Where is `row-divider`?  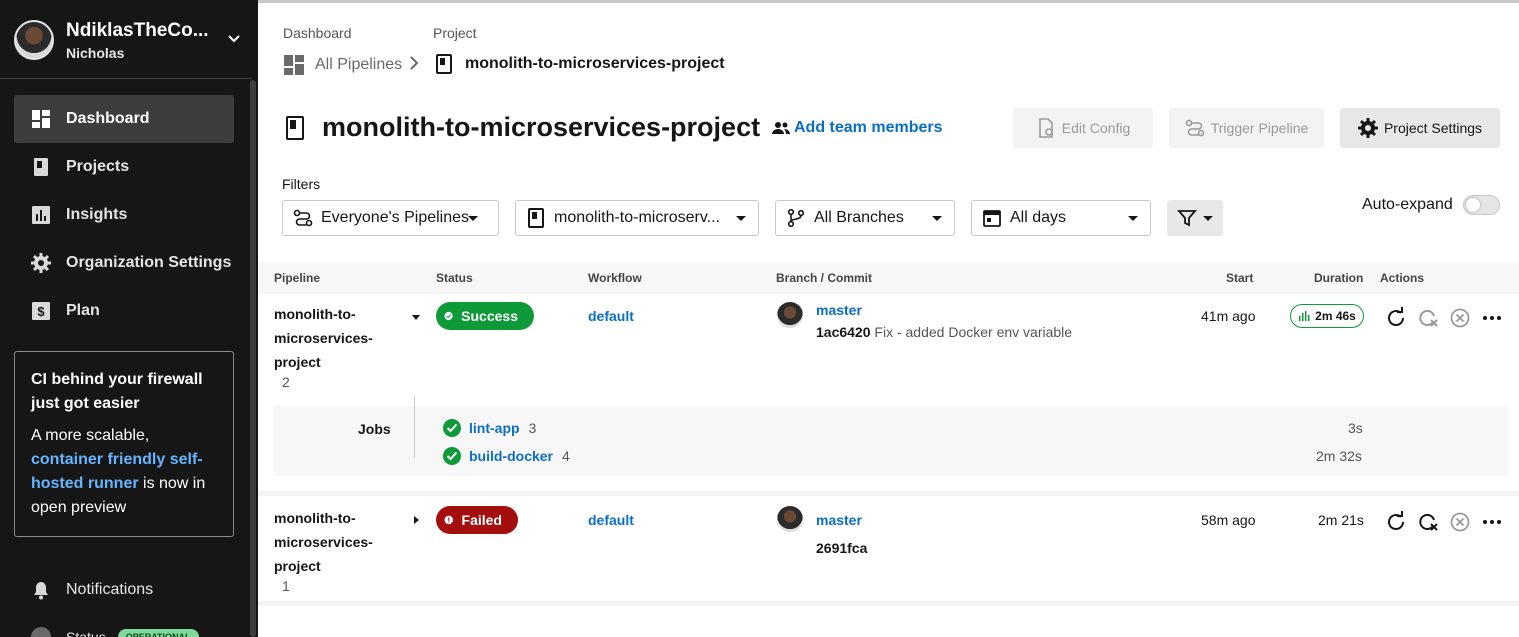 row-divider is located at coordinates (888, 603).